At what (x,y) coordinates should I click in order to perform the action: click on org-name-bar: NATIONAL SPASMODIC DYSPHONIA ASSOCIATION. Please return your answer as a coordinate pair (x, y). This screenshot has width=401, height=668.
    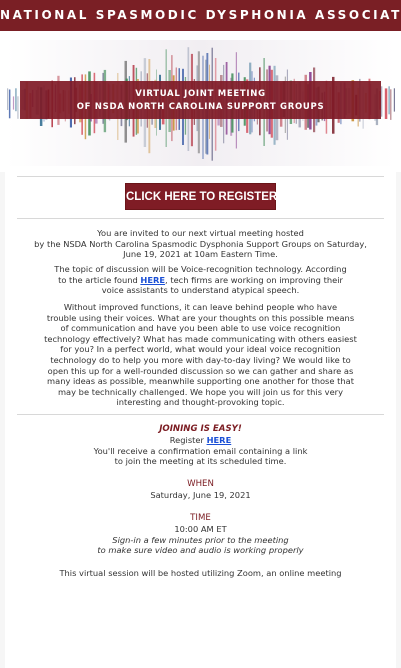
    Looking at the image, I should click on (200, 17).